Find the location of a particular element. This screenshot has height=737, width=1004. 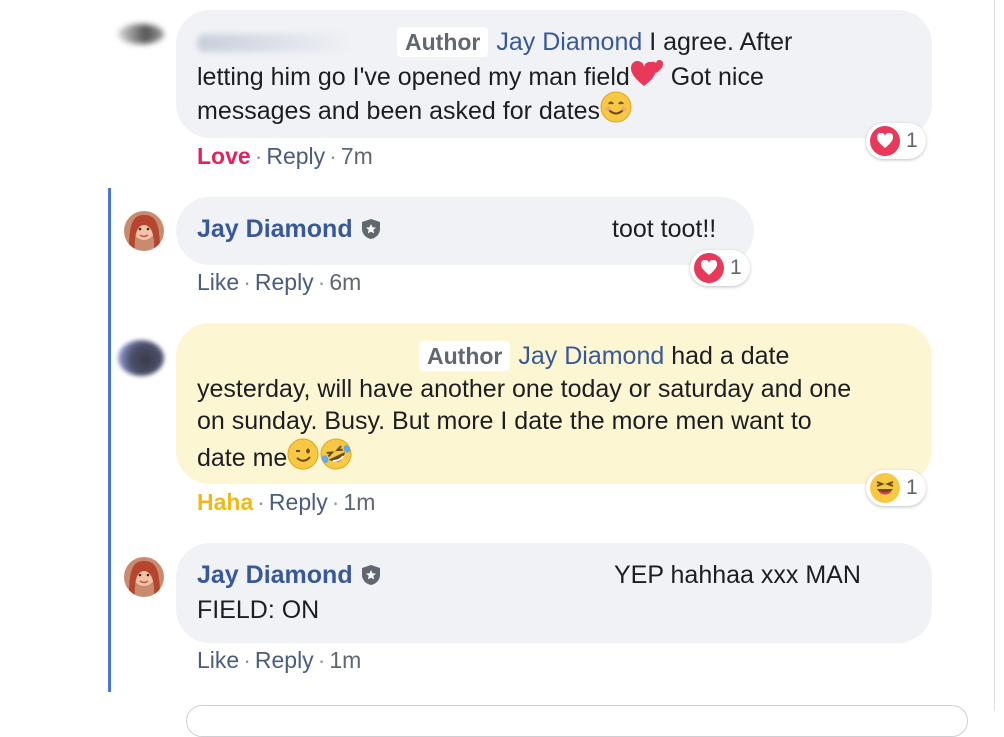

timestamp: 7m is located at coordinates (357, 156).